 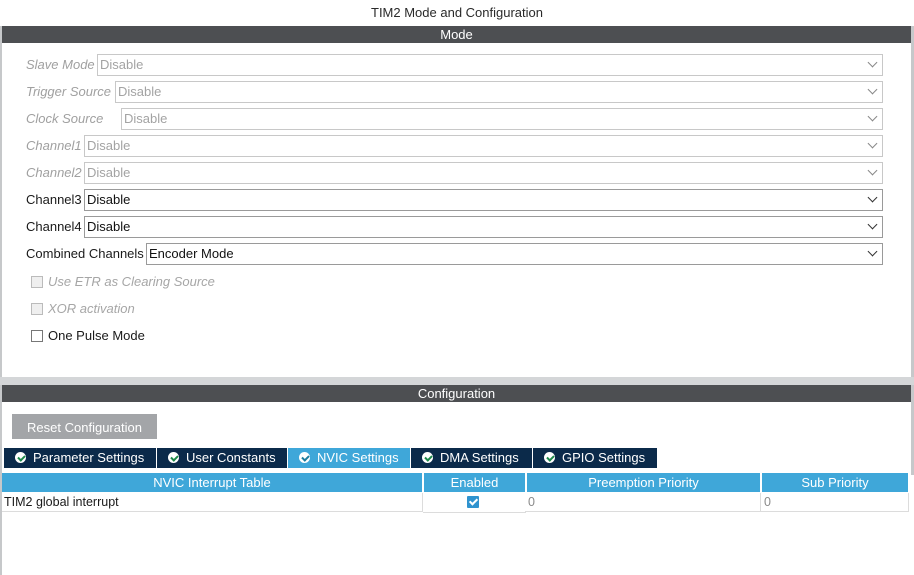 What do you see at coordinates (109, 226) in the screenshot?
I see `channel4-value: Disable` at bounding box center [109, 226].